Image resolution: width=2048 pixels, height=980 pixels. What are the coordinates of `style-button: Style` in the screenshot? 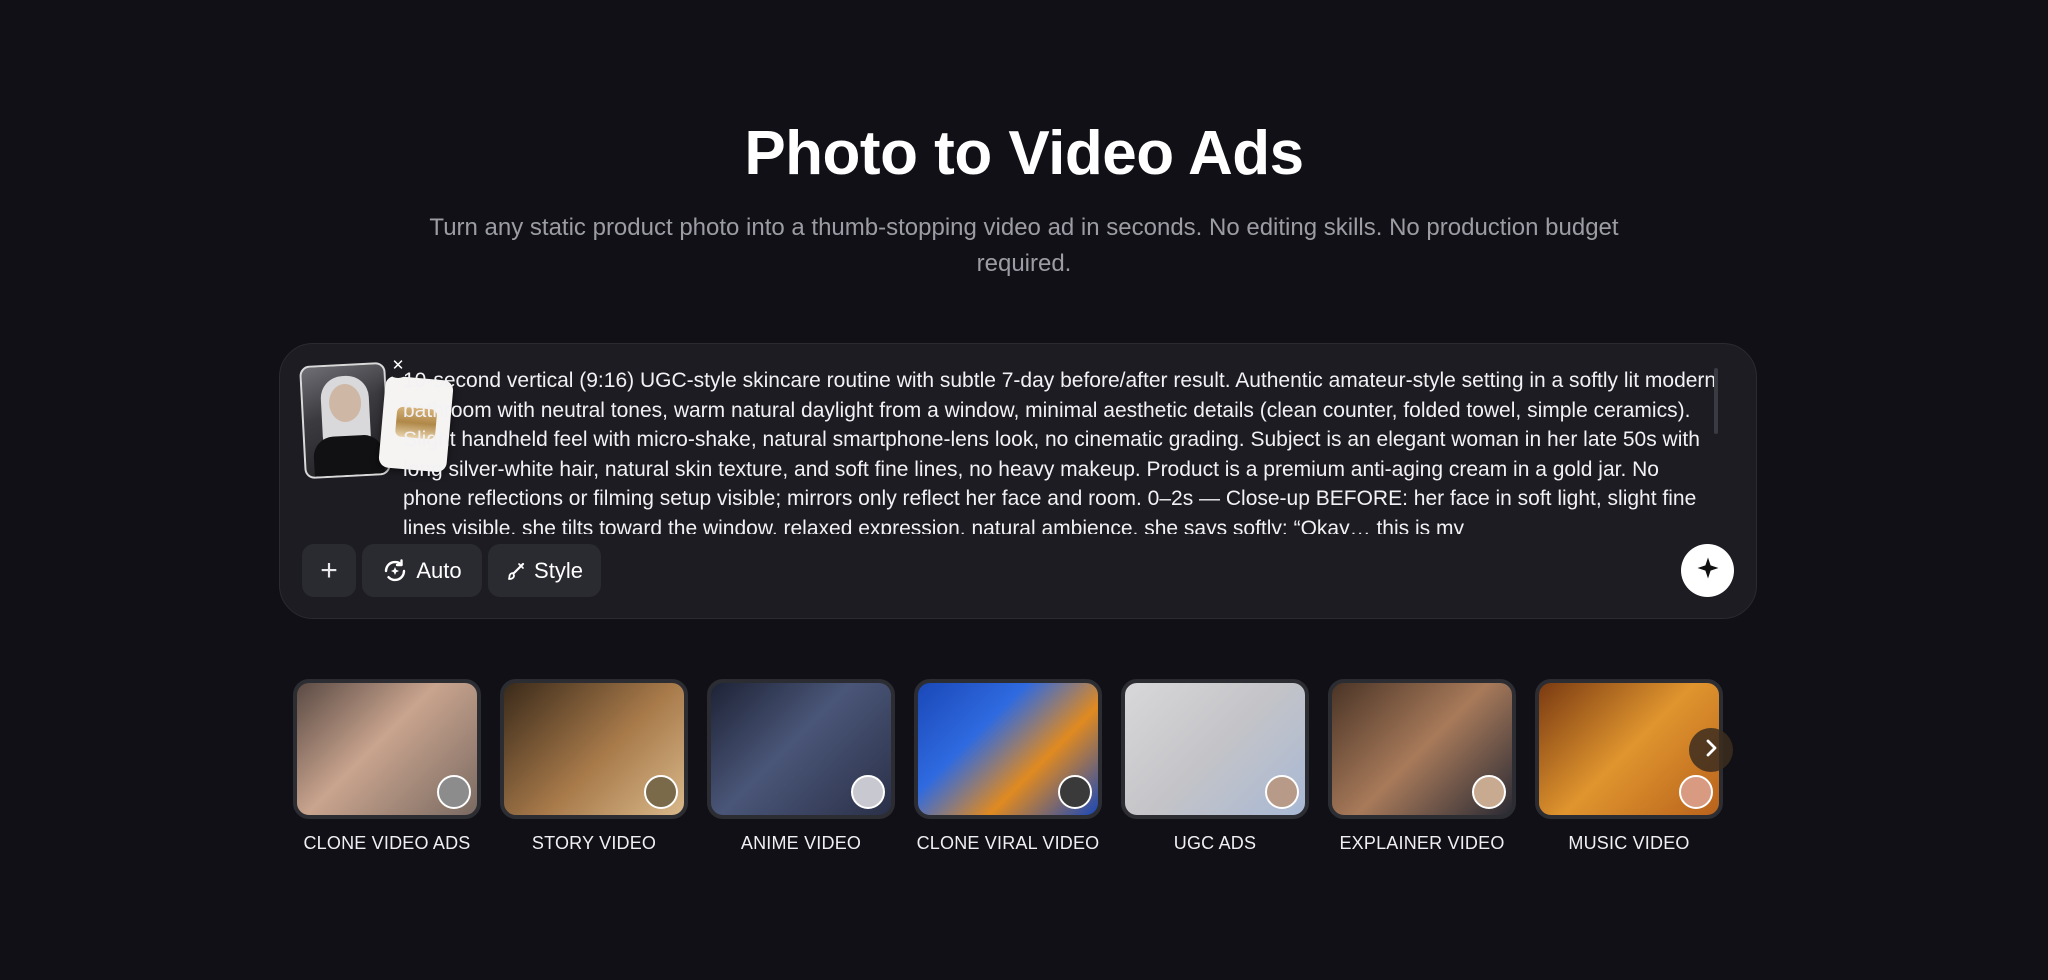 It's located at (544, 570).